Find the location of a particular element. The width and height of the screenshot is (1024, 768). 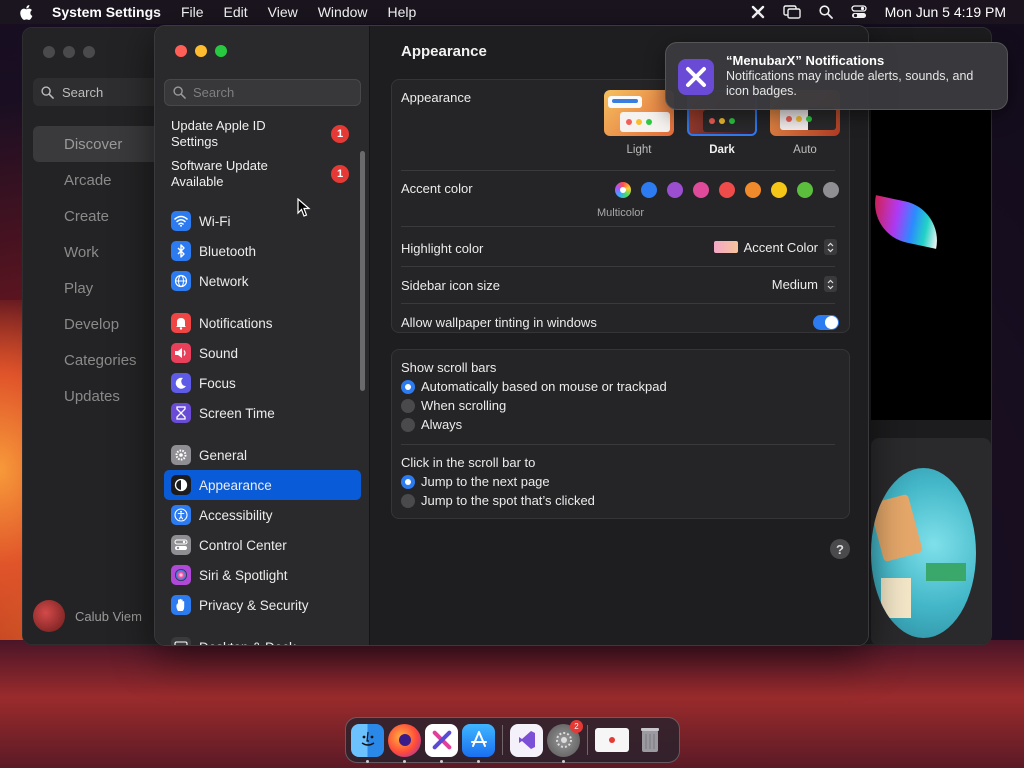

app-store-nav-arcade: Arcade is located at coordinates (98, 180).